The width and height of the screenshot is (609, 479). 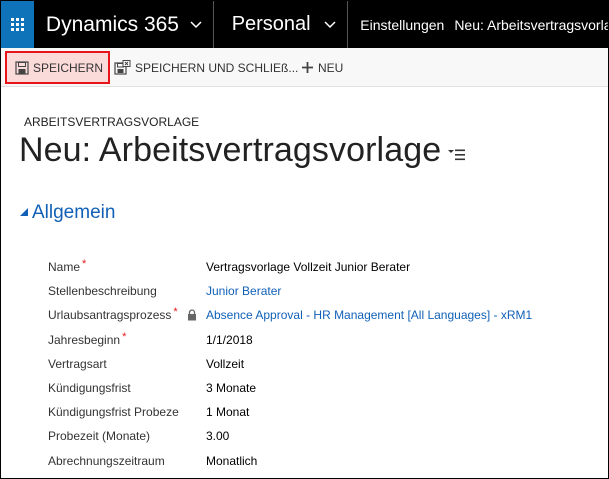 What do you see at coordinates (68, 67) in the screenshot?
I see `save-button-label: SPEICHERN` at bounding box center [68, 67].